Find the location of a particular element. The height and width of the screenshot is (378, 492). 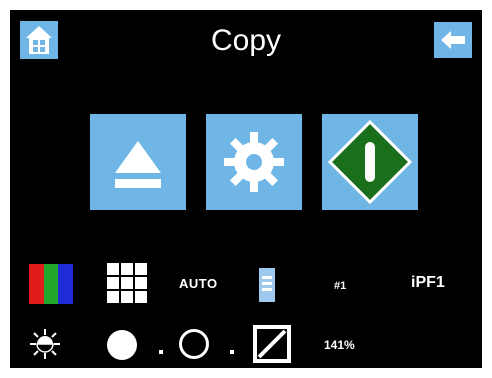

density-dark-icon is located at coordinates (122, 345).